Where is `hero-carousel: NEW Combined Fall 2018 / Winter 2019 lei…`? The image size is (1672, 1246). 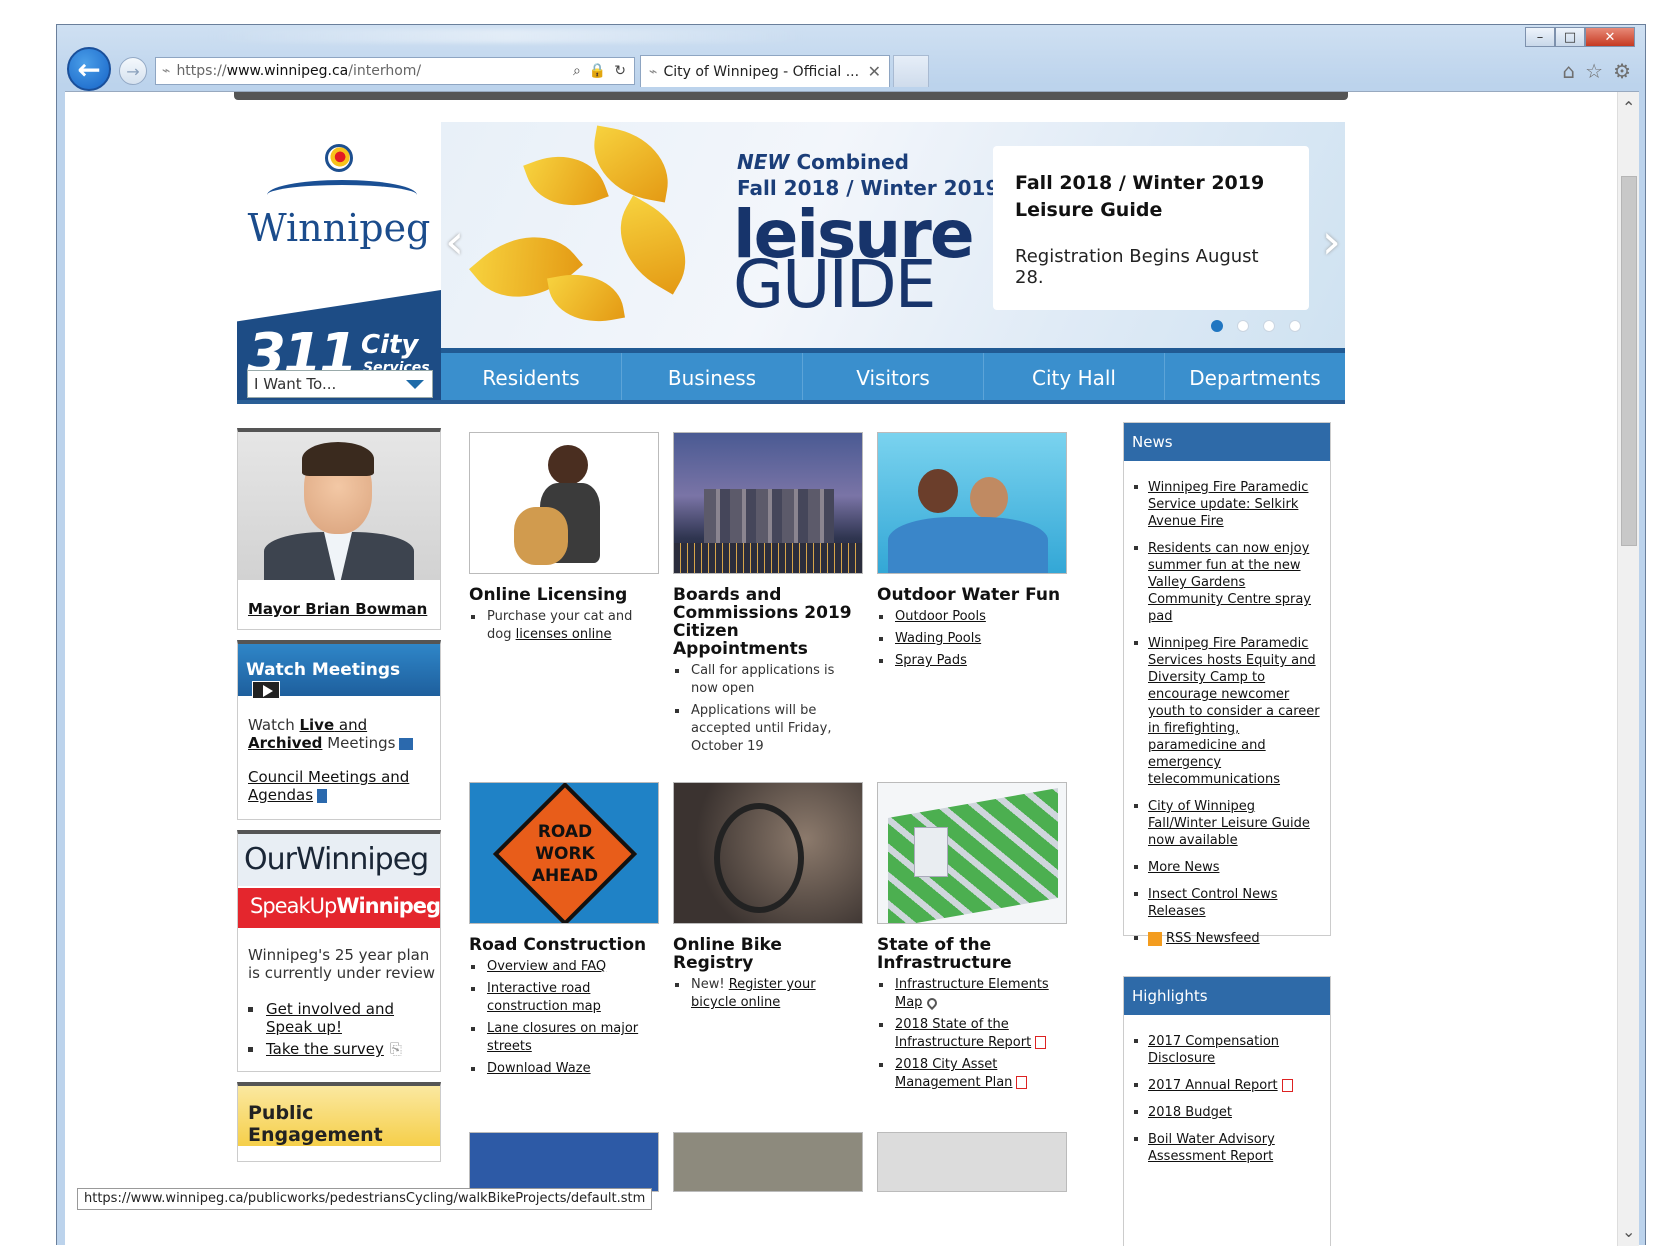 hero-carousel: NEW Combined Fall 2018 / Winter 2019 lei… is located at coordinates (893, 235).